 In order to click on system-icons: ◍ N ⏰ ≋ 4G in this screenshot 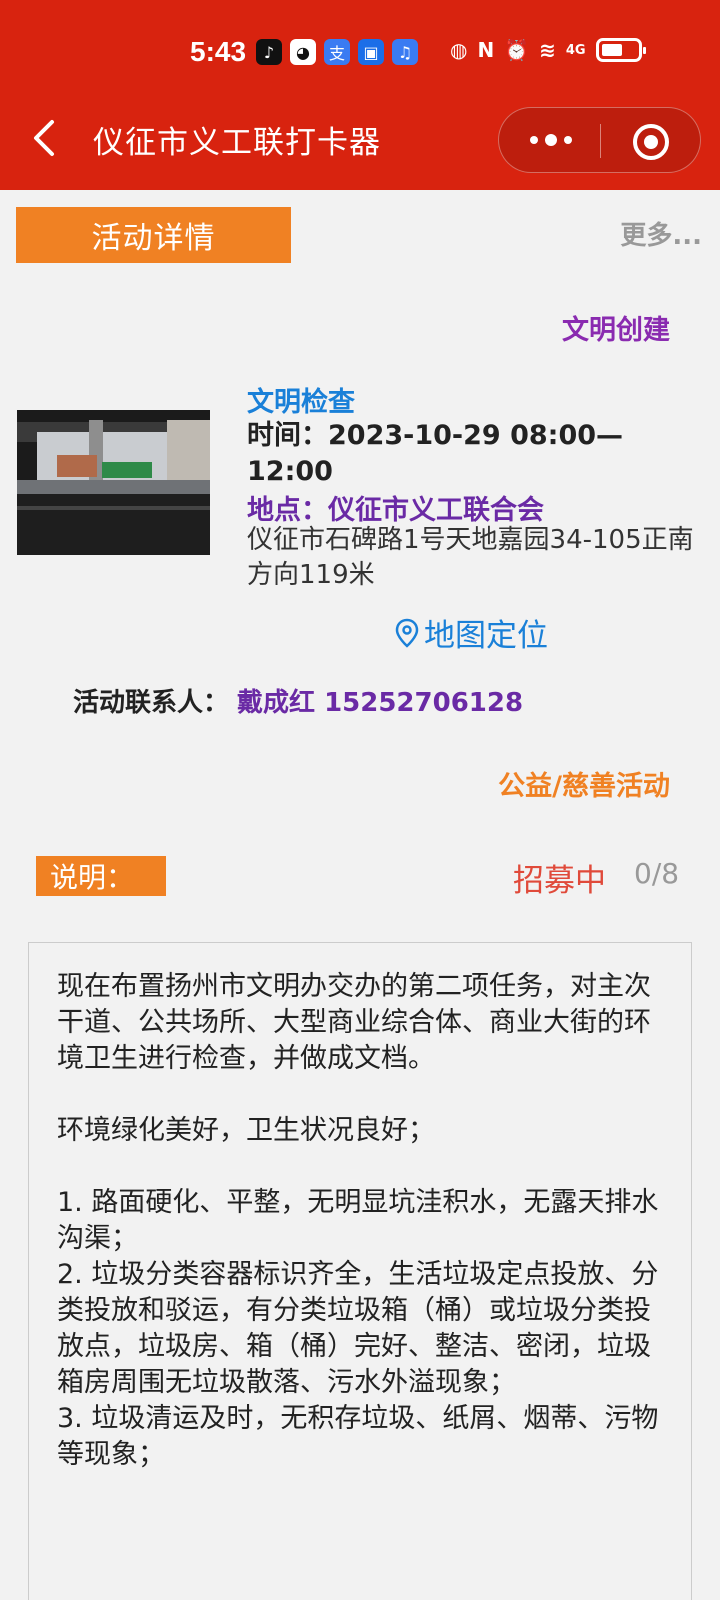, I will do `click(548, 50)`.